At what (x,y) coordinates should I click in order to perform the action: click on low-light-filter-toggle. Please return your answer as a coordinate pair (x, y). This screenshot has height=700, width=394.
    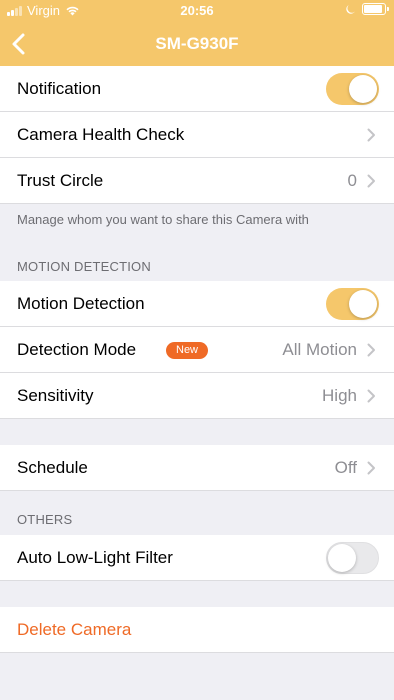
    Looking at the image, I should click on (352, 558).